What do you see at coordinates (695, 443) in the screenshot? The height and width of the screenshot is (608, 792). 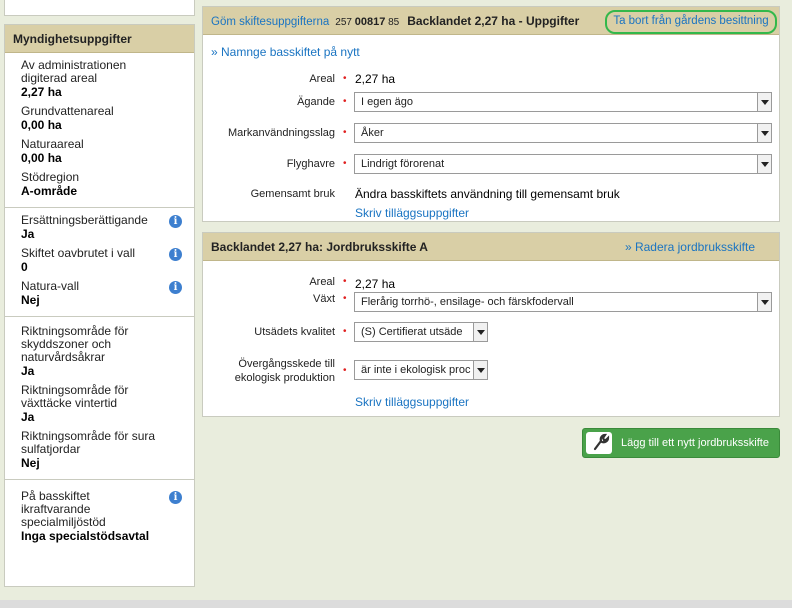 I see `add-button-label: Lägg till ett nytt jordbruksskifte` at bounding box center [695, 443].